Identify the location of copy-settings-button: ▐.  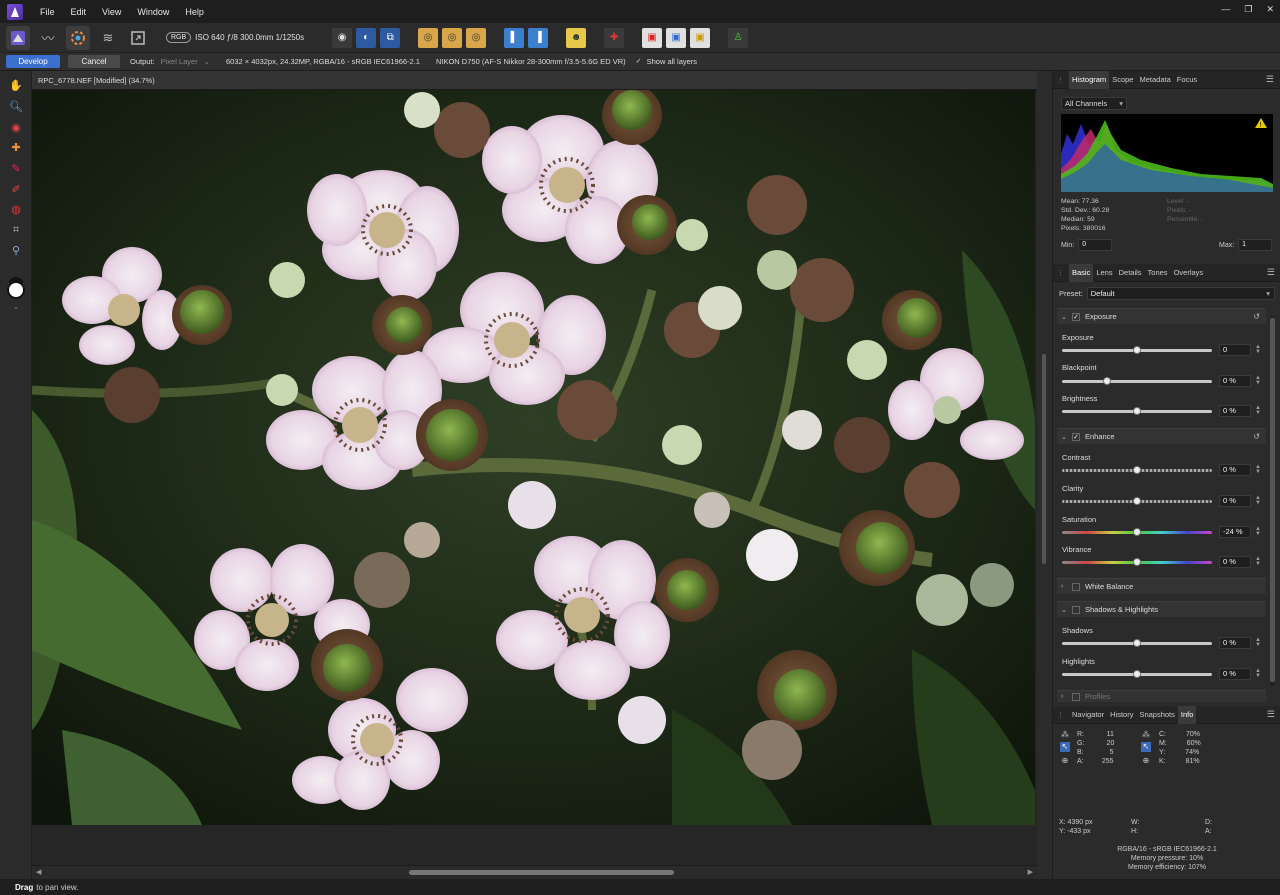
(538, 37).